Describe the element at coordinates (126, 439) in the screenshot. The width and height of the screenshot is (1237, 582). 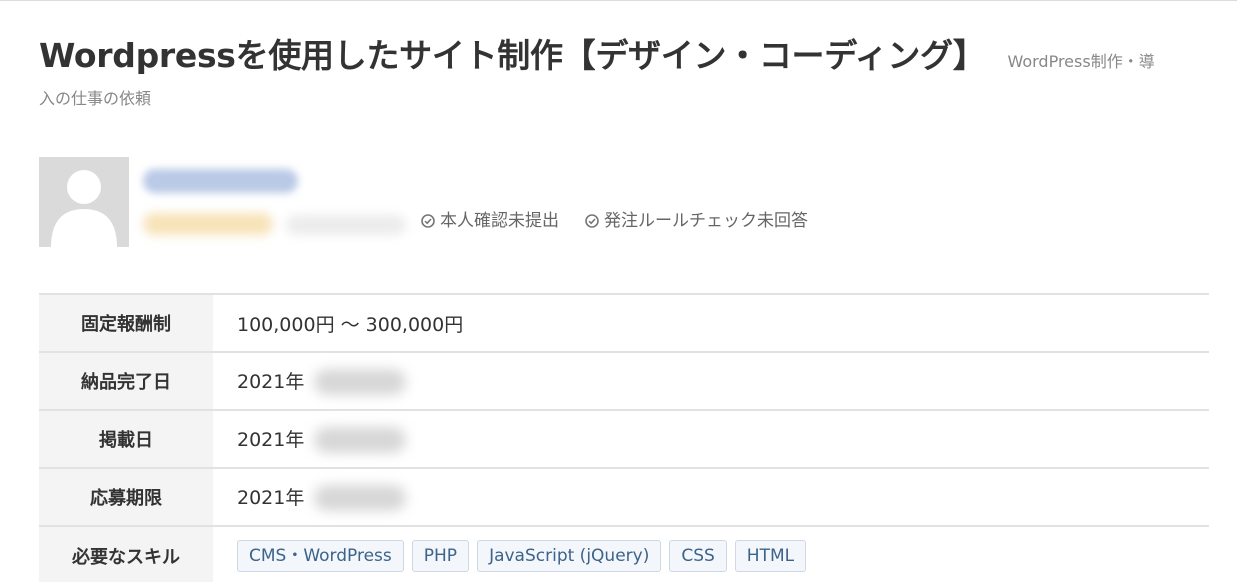
I see `posted-label: 掲載日` at that location.